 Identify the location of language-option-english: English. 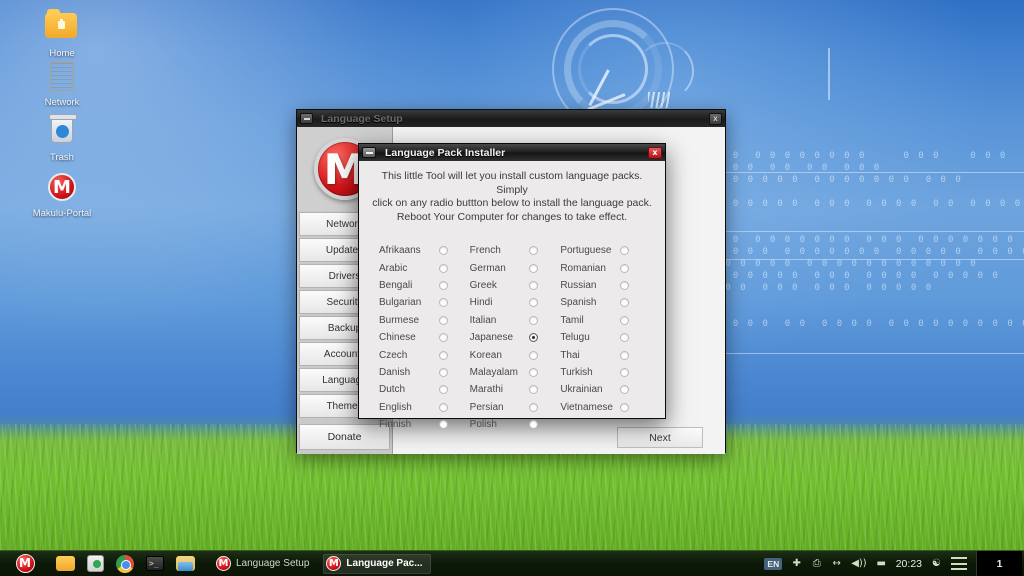
(424, 407).